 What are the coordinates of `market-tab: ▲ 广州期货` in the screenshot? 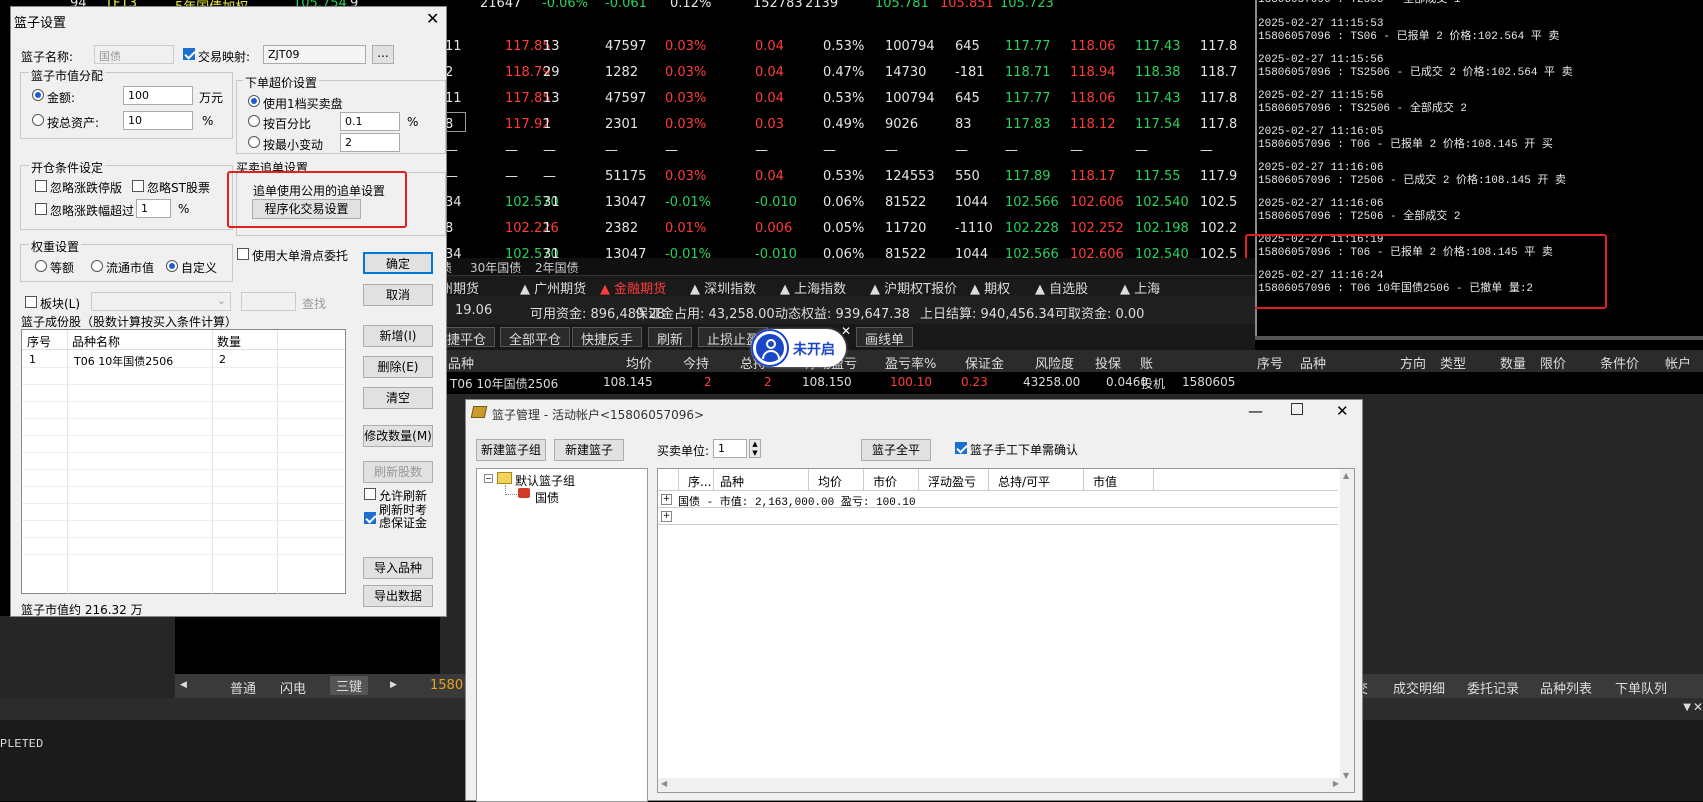 It's located at (553, 287).